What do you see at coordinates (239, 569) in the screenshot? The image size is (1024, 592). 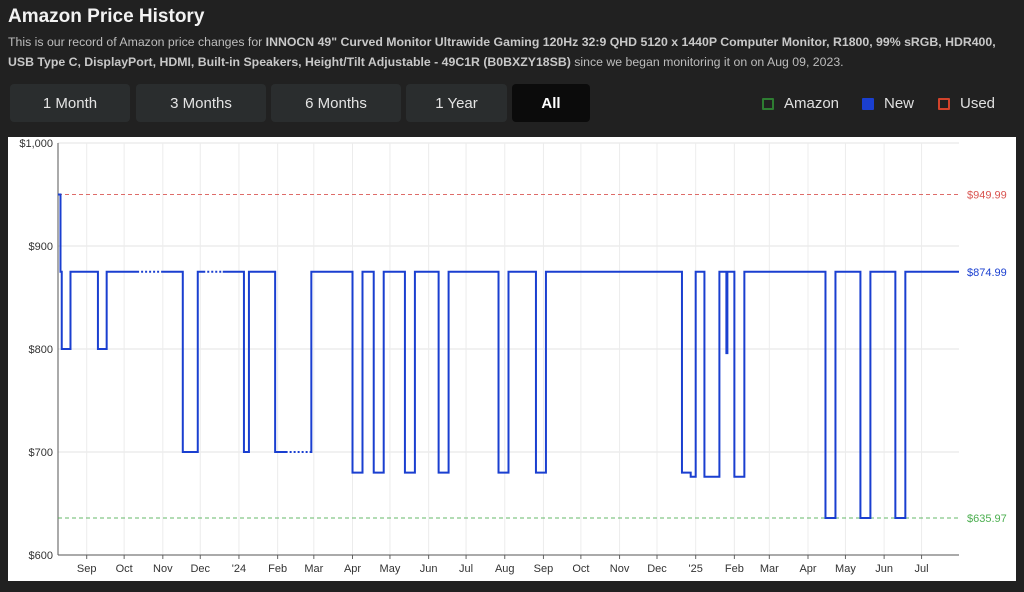 I see `x-tick-label: '24` at bounding box center [239, 569].